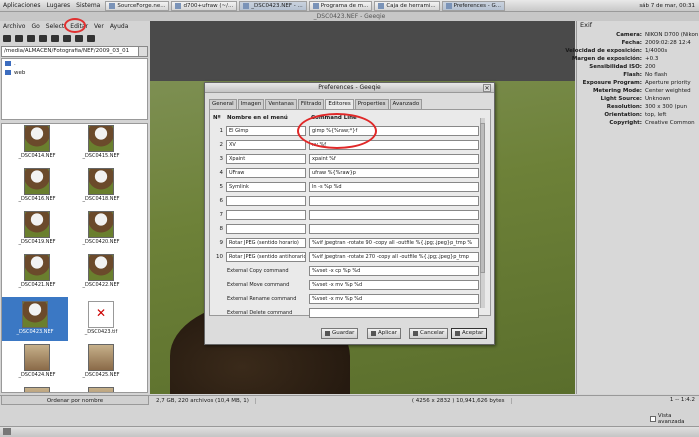 The image size is (699, 437). Describe the element at coordinates (469, 333) in the screenshot. I see `accept-button: Aceptar` at that location.